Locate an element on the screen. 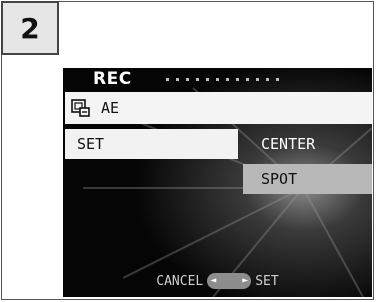  set-hint-label: SET is located at coordinates (267, 281).